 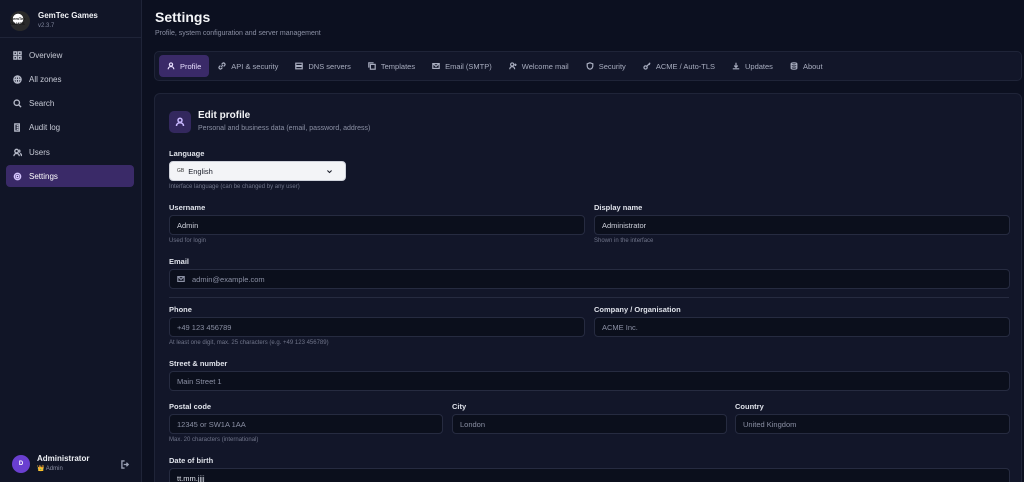 I want to click on sidebar-item-all-zones: All zones, so click(x=70, y=79).